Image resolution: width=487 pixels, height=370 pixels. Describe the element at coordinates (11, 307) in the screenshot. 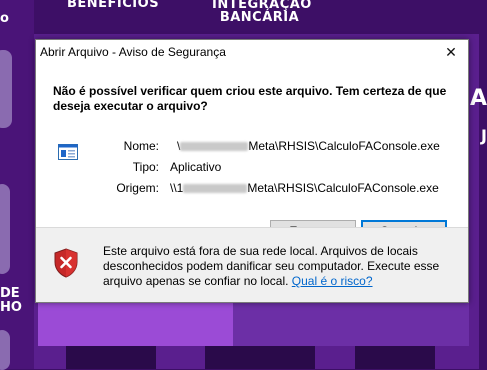

I see `side-label-line2: HO` at that location.